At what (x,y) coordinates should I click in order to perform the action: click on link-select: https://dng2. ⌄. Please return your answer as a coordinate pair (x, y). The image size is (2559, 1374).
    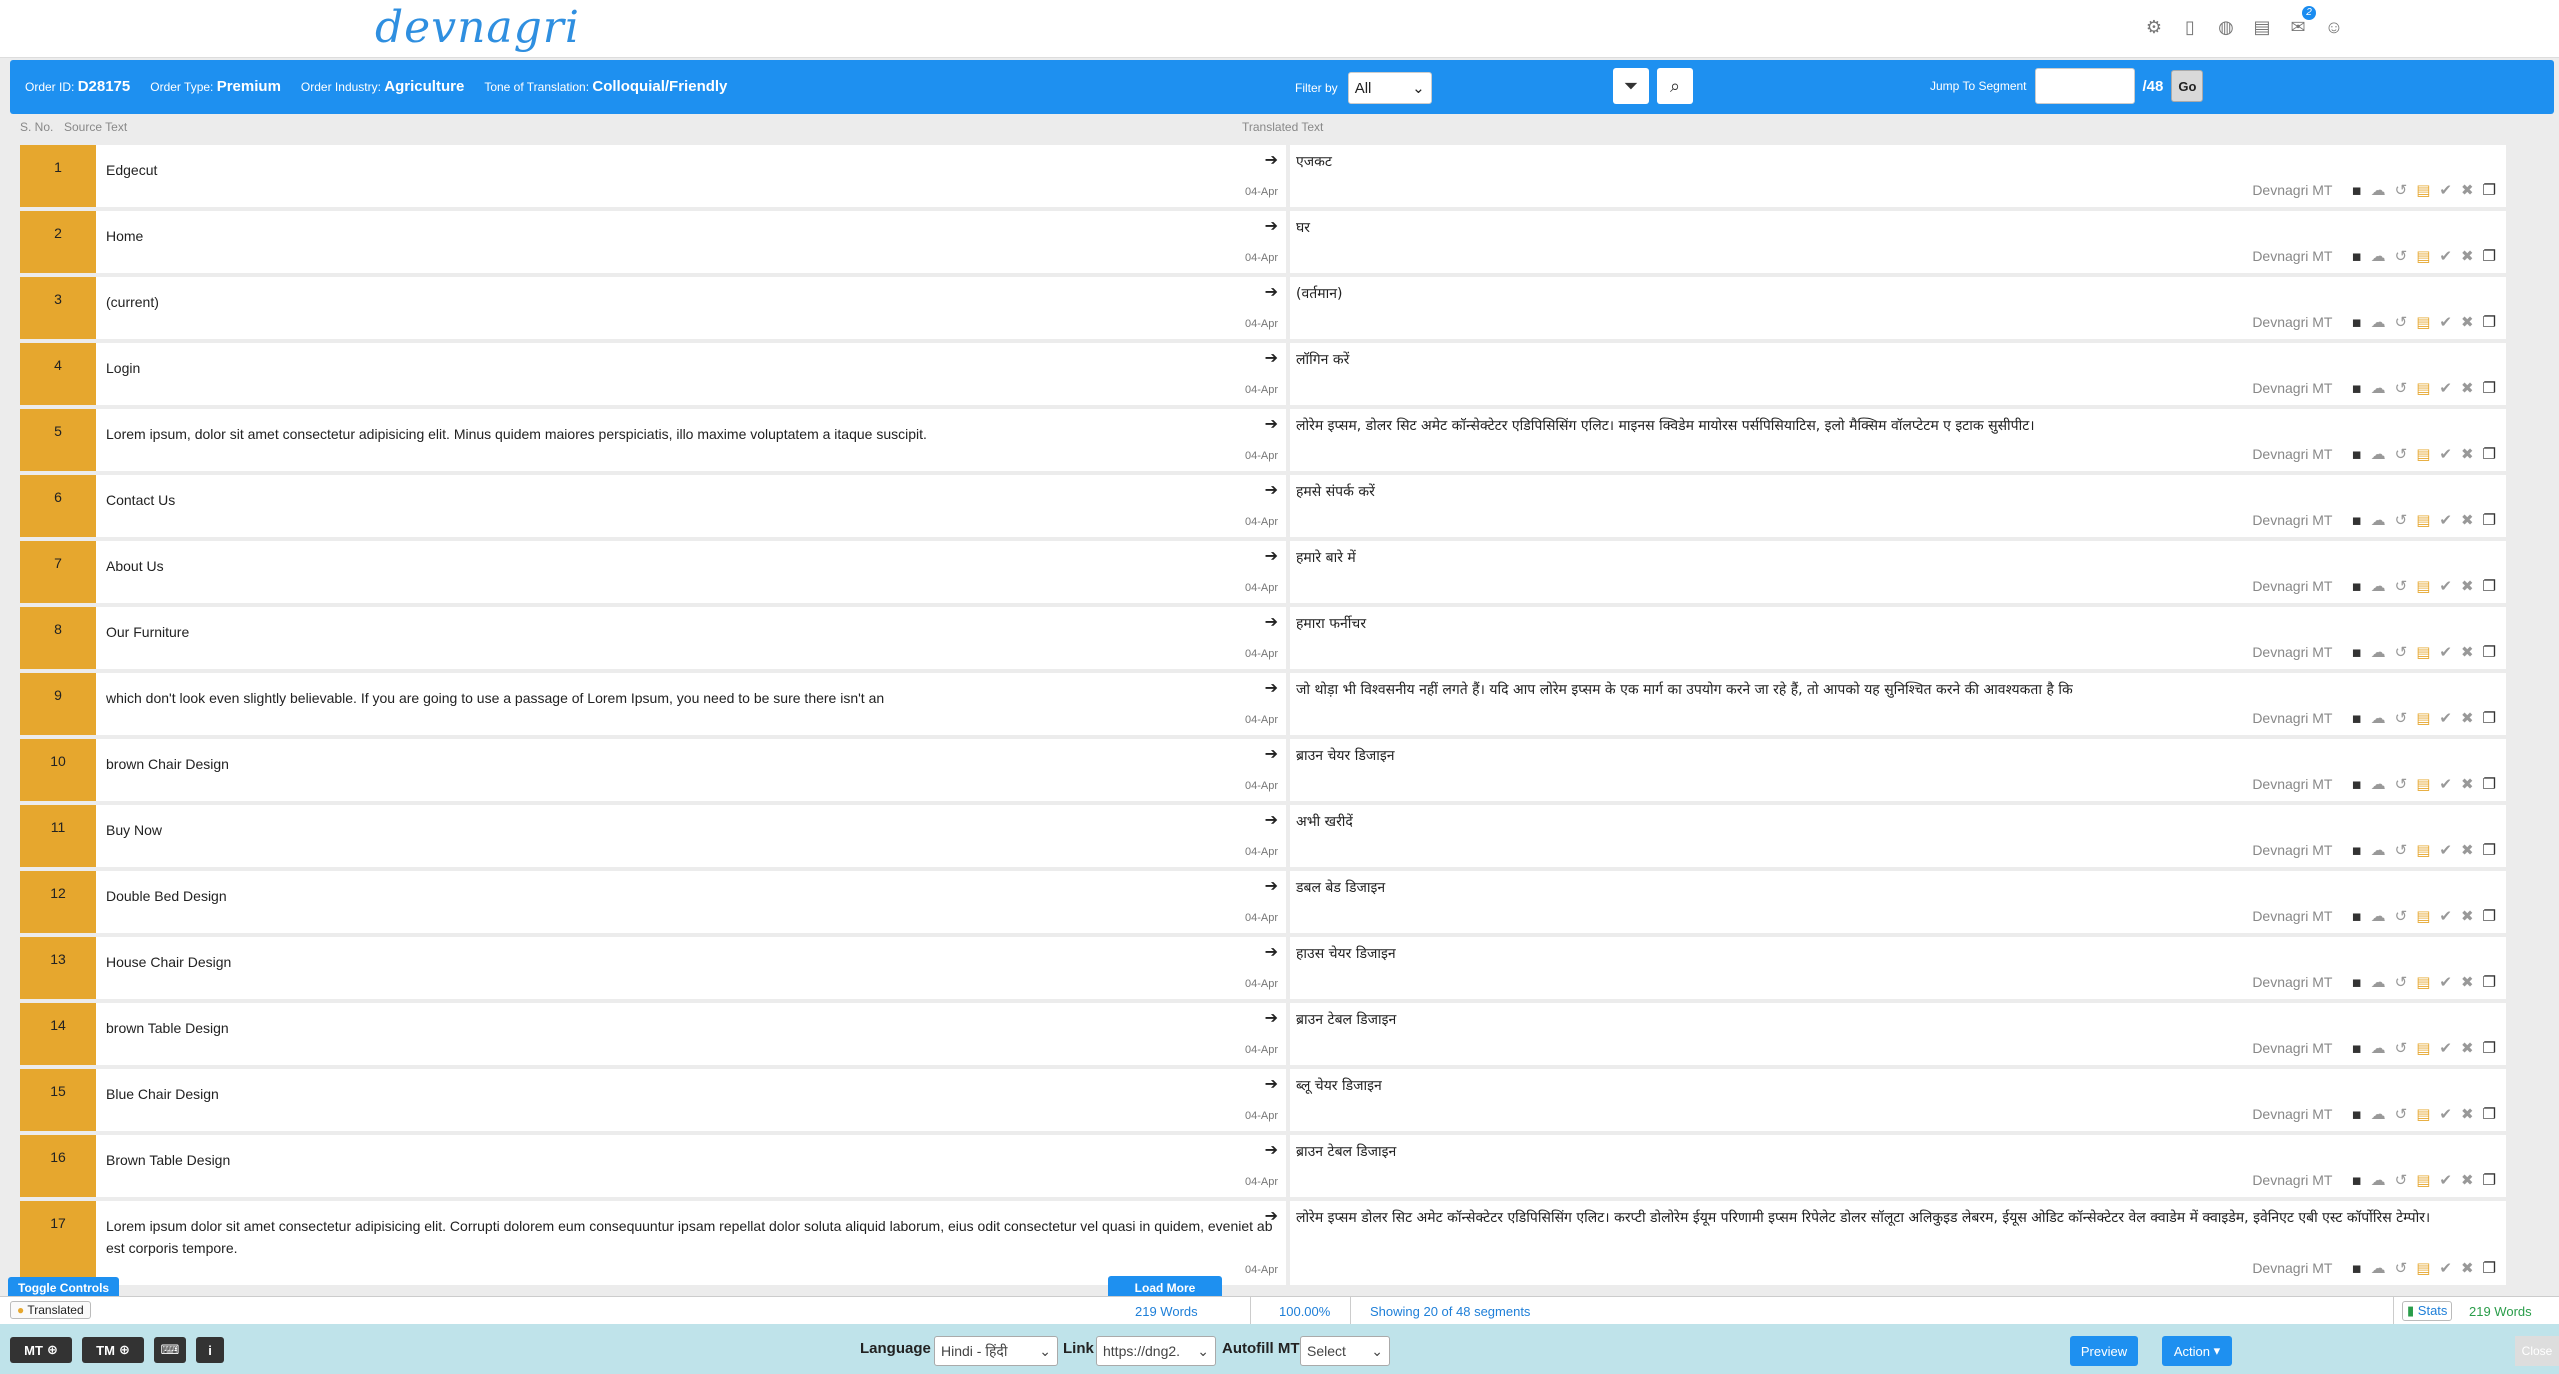
    Looking at the image, I should click on (1156, 1351).